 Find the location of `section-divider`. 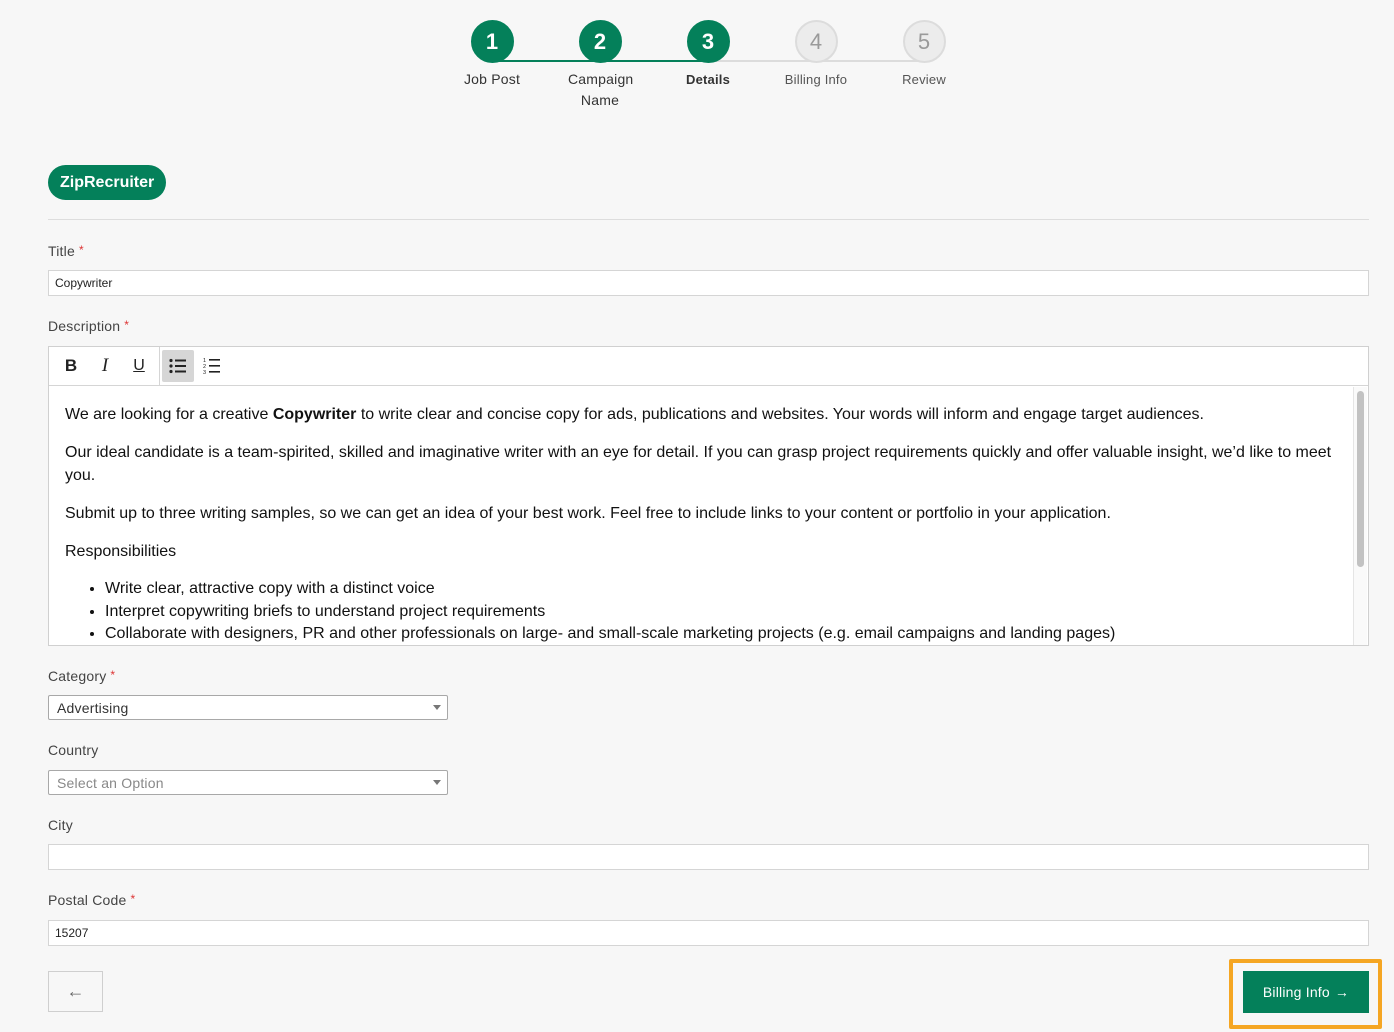

section-divider is located at coordinates (708, 219).